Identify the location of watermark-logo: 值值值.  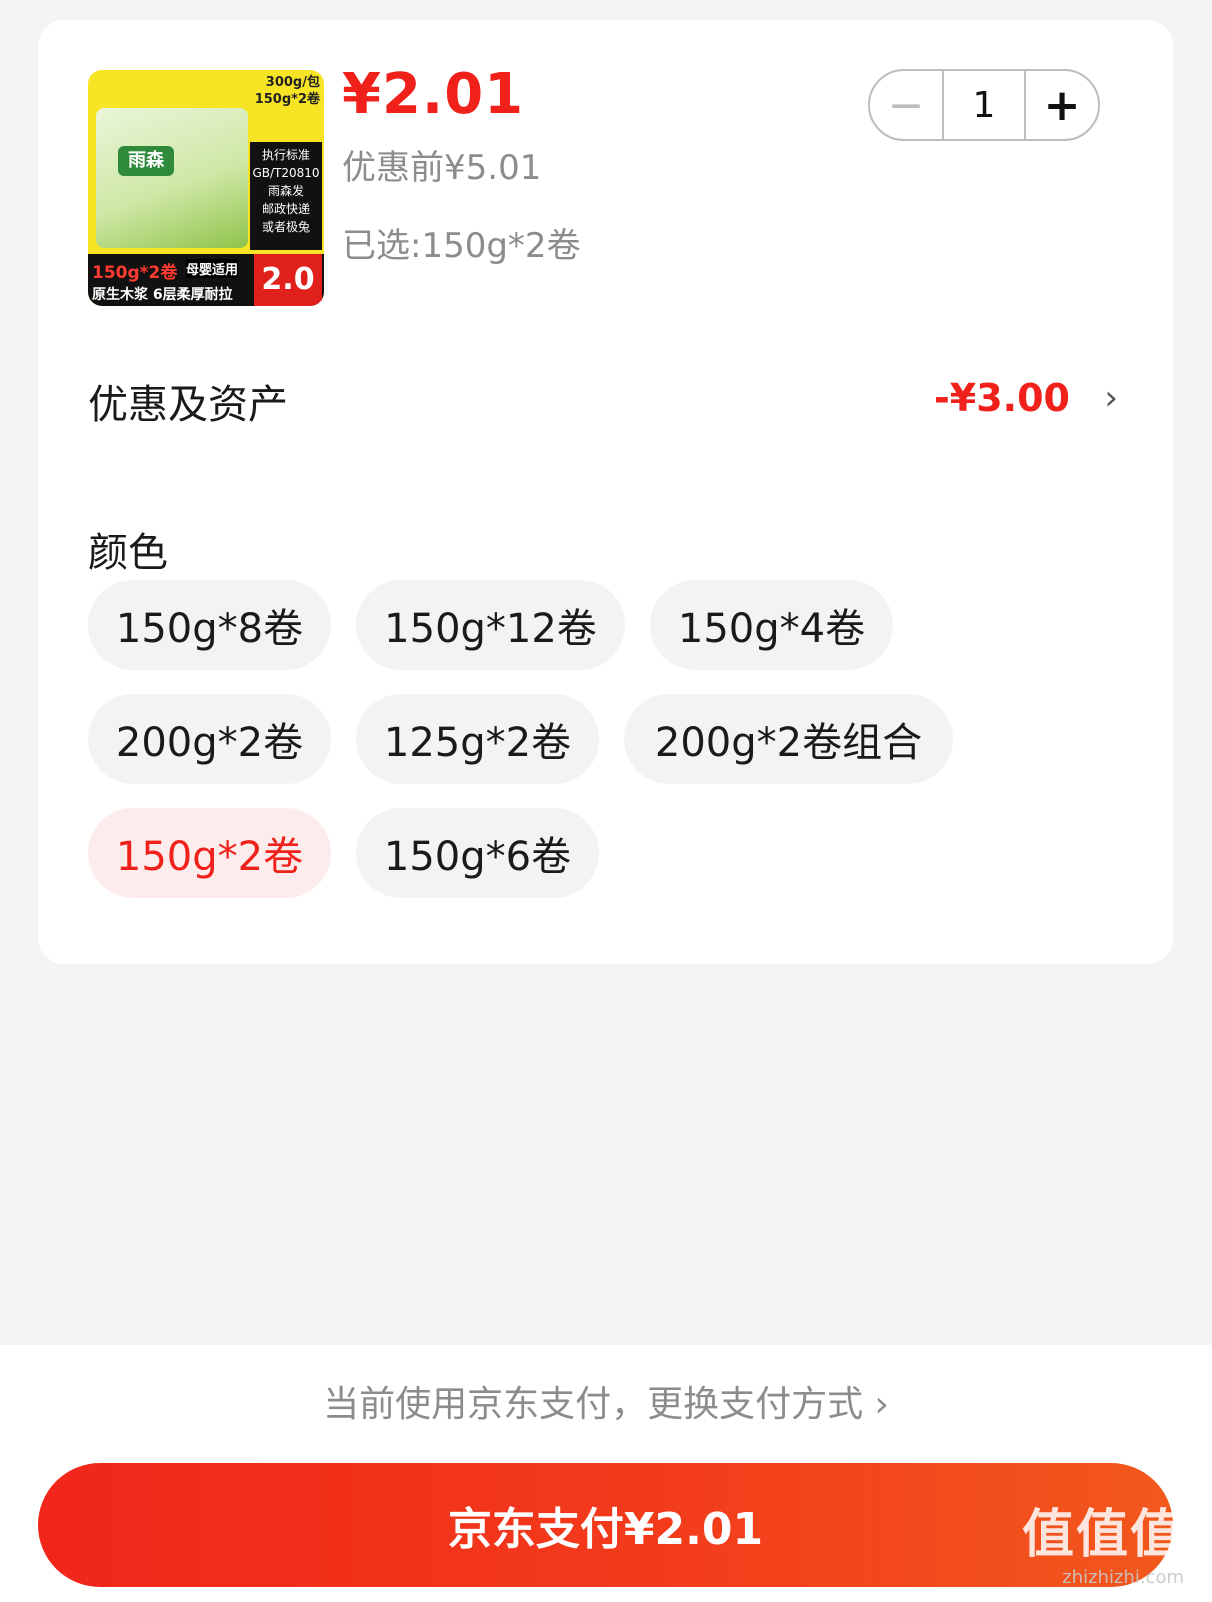
(1102, 1535).